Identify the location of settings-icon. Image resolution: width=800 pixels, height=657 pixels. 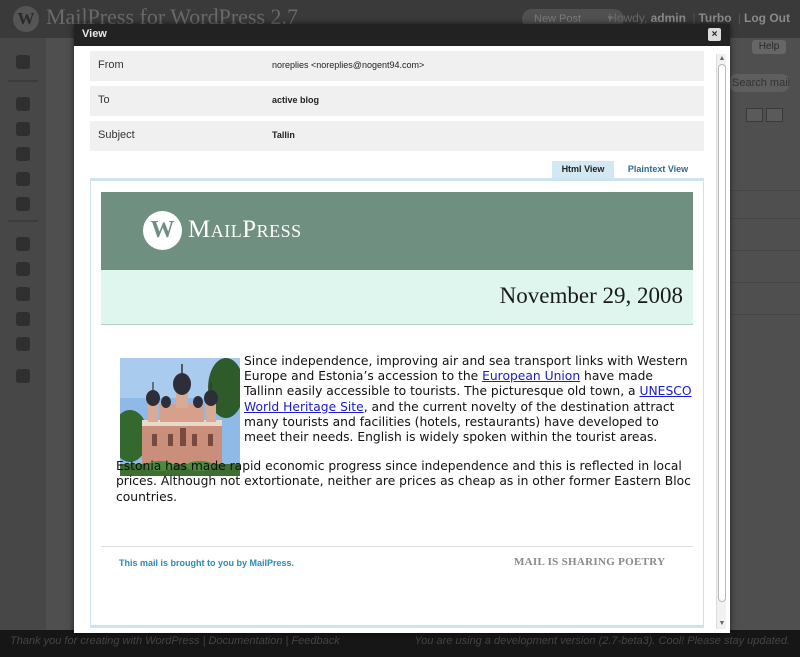
(23, 344).